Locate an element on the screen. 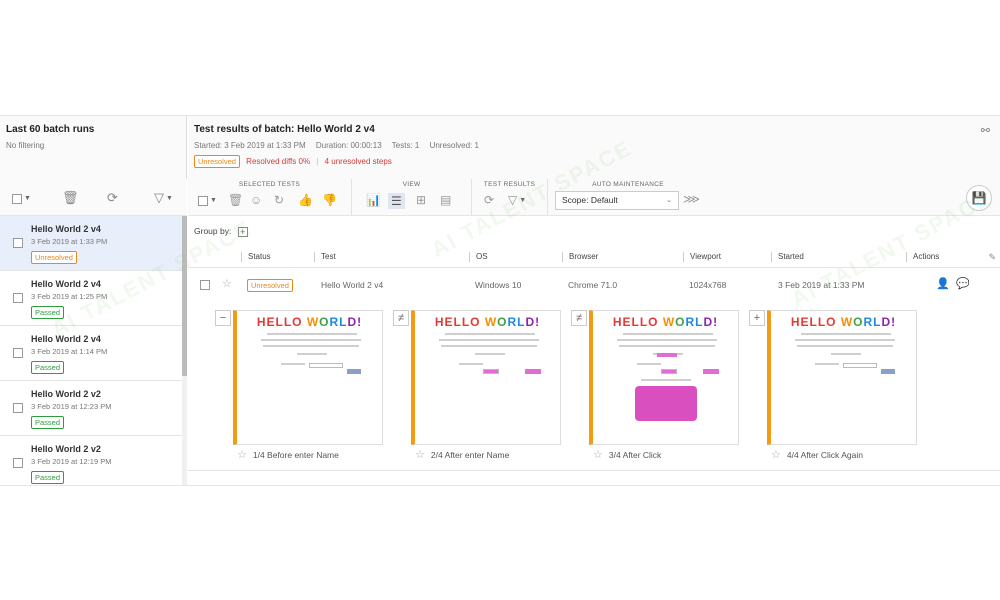  unresolved-steps: 4 unresolved steps is located at coordinates (358, 161).